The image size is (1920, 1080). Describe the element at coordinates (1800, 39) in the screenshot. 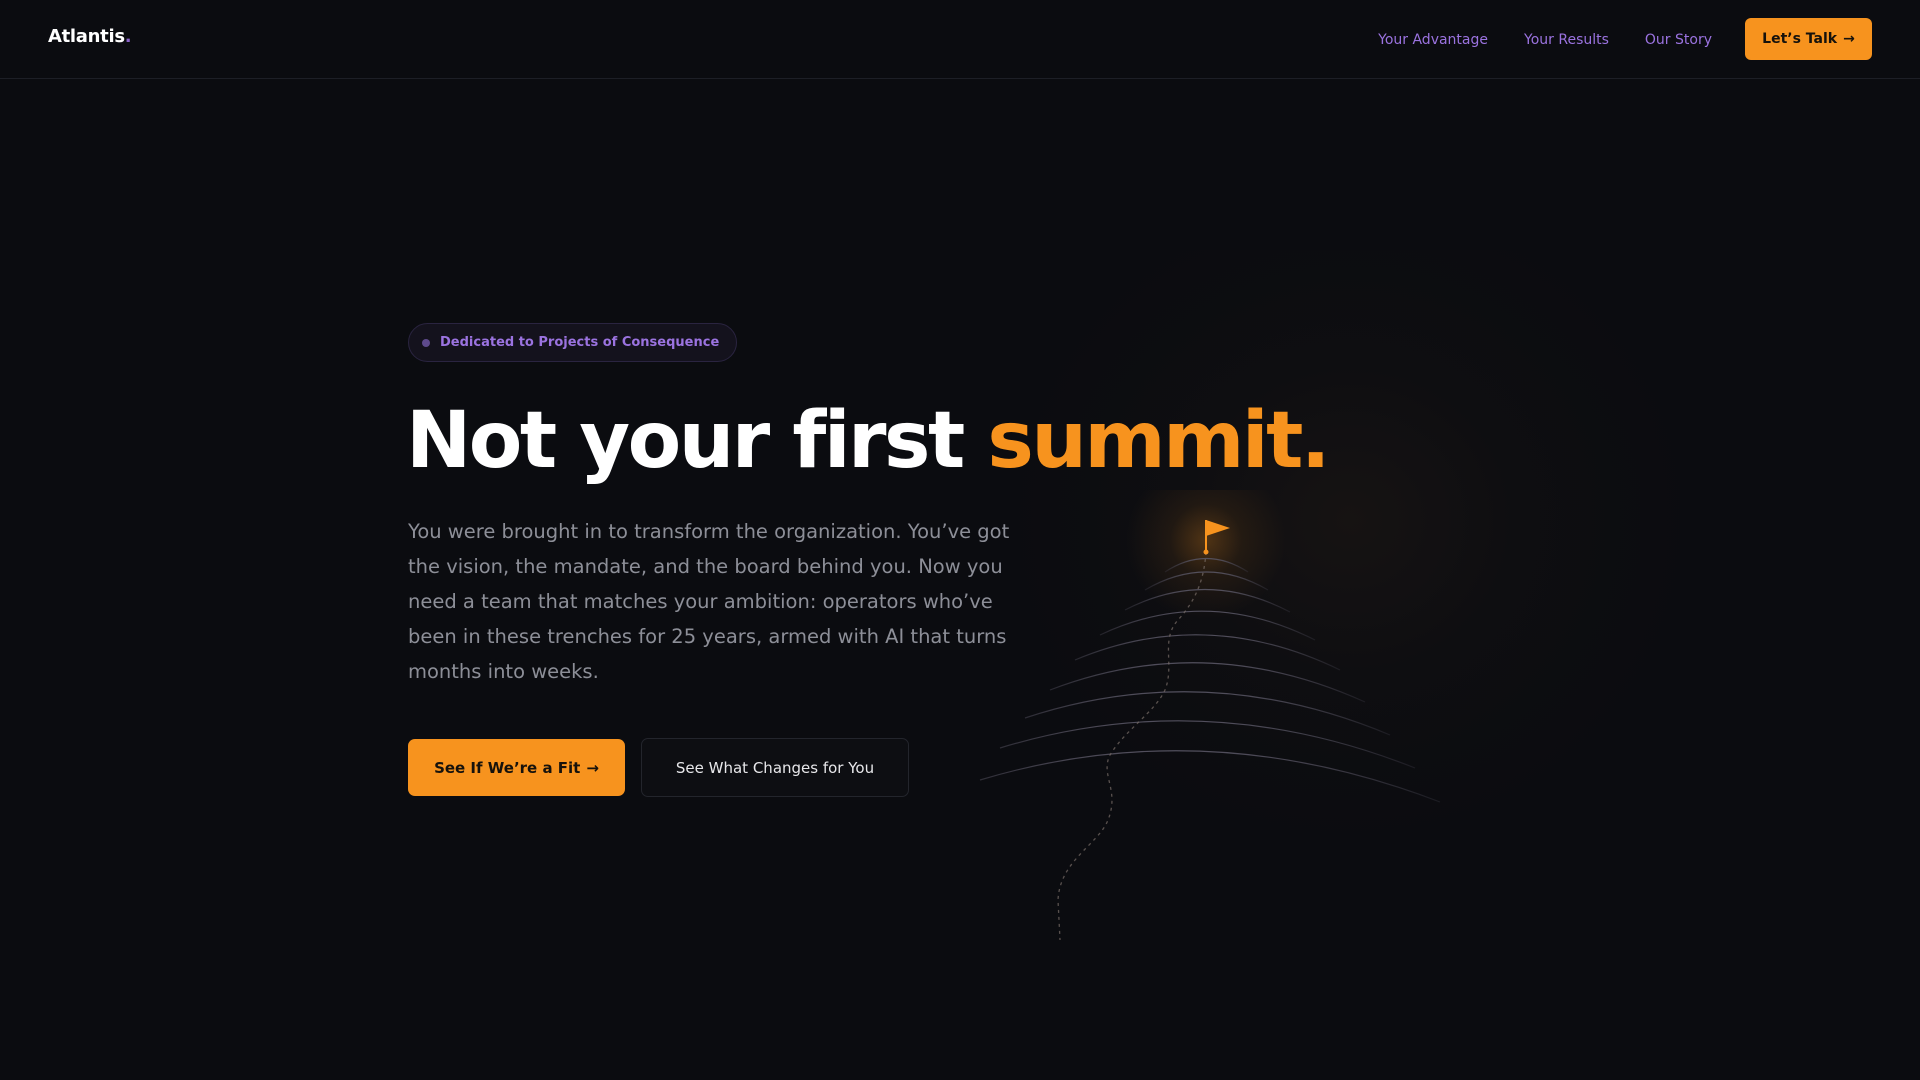

I see `lets-talk-label: Let’s Talk` at that location.